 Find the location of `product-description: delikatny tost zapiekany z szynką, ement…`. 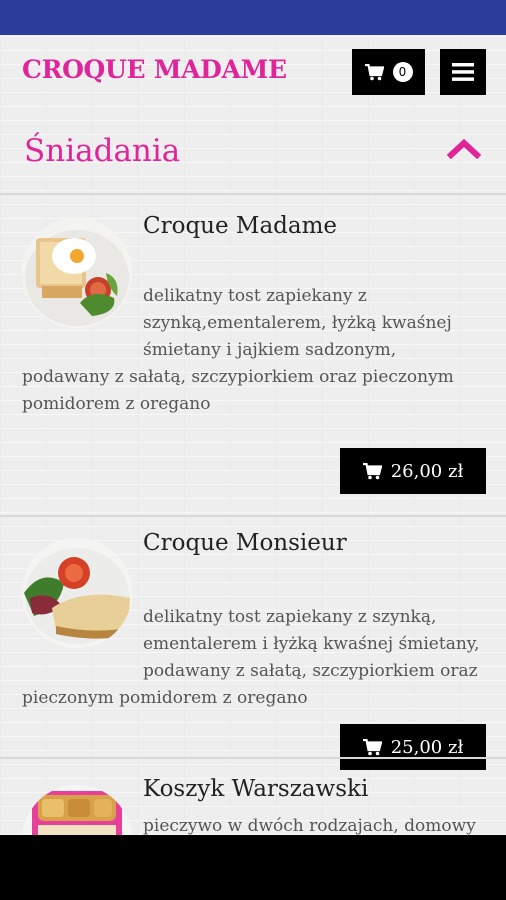

product-description: delikatny tost zapiekany z szynką, ement… is located at coordinates (251, 657).